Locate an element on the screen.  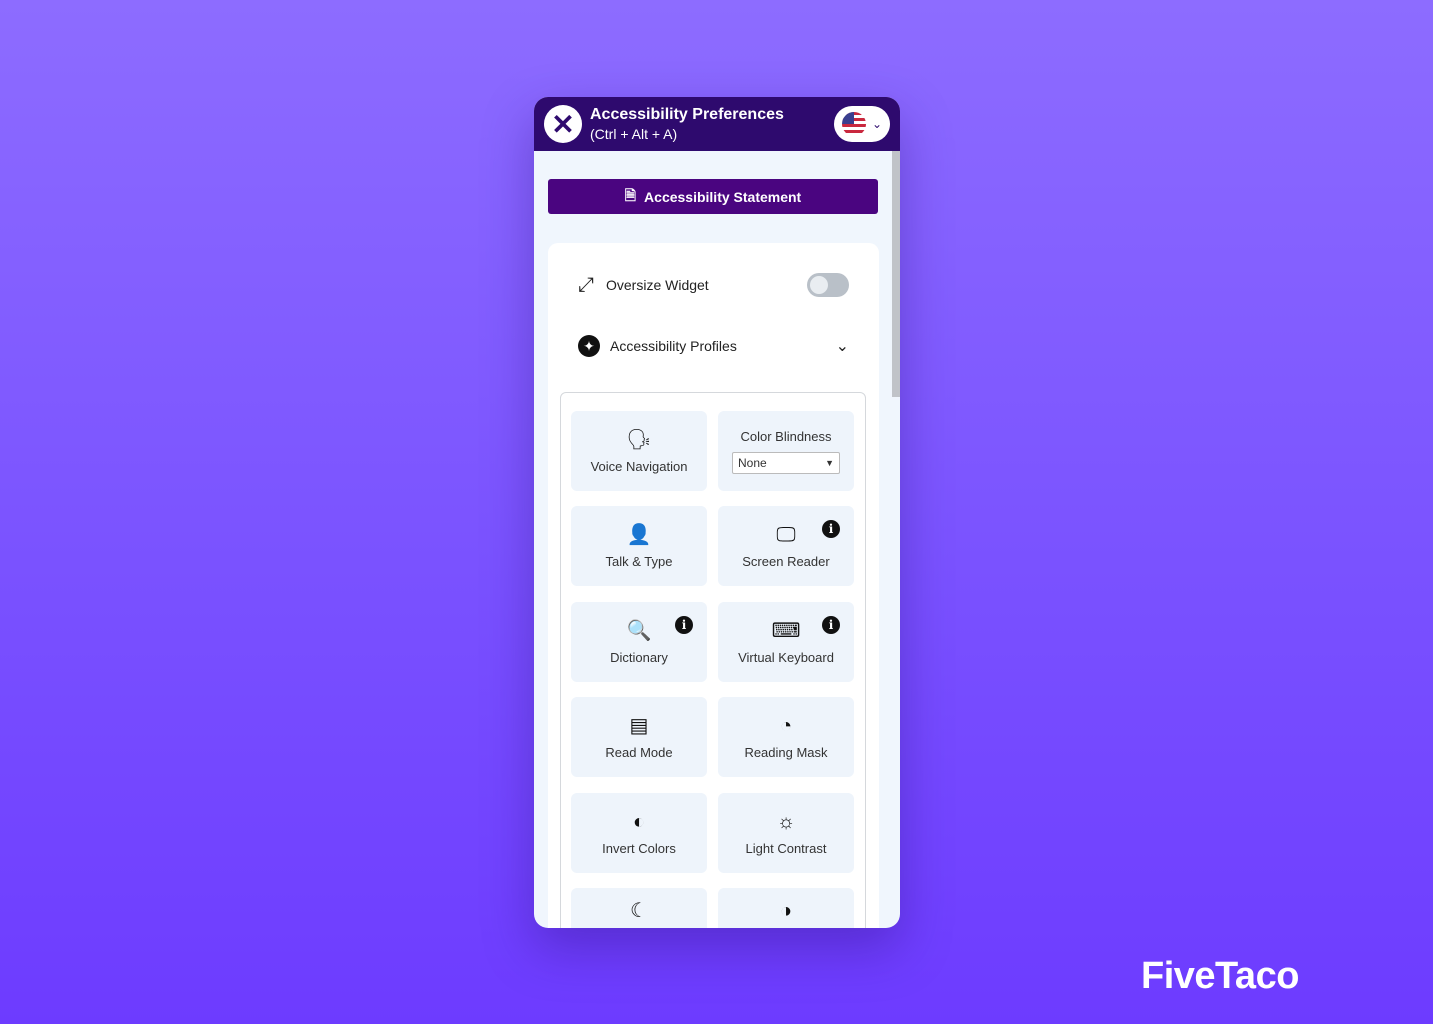
expand-icon: ⤢ is located at coordinates (586, 284).